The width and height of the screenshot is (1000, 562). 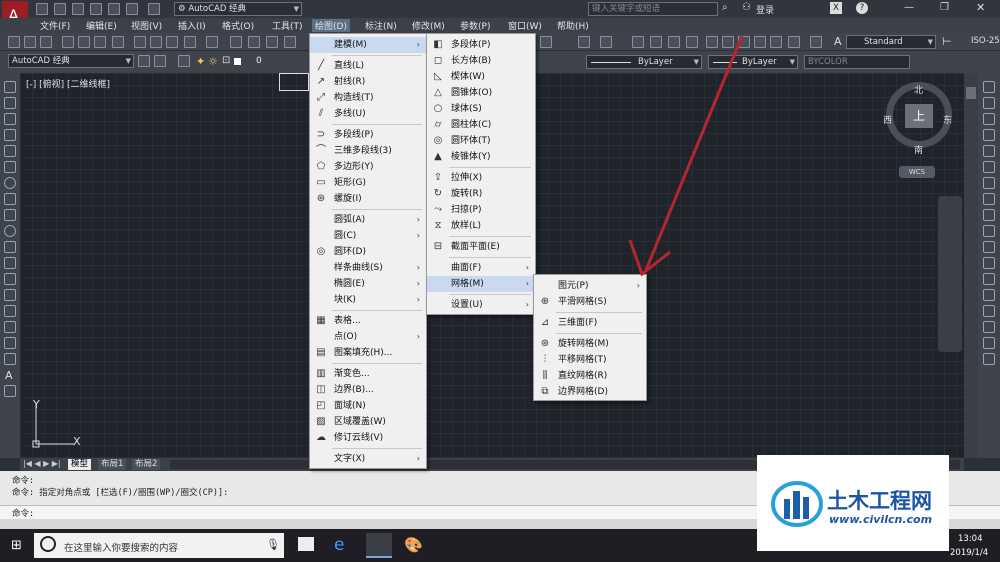 What do you see at coordinates (989, 103) in the screenshot?
I see `copy-icon` at bounding box center [989, 103].